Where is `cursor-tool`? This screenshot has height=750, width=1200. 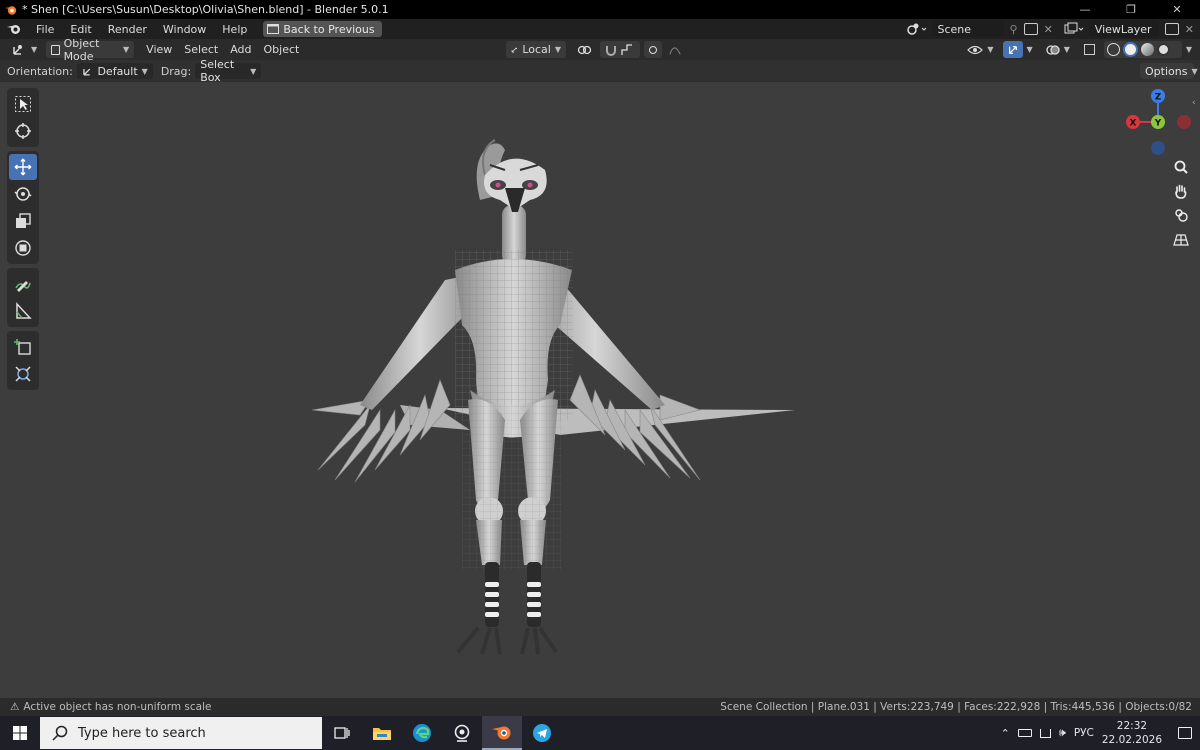 cursor-tool is located at coordinates (23, 131).